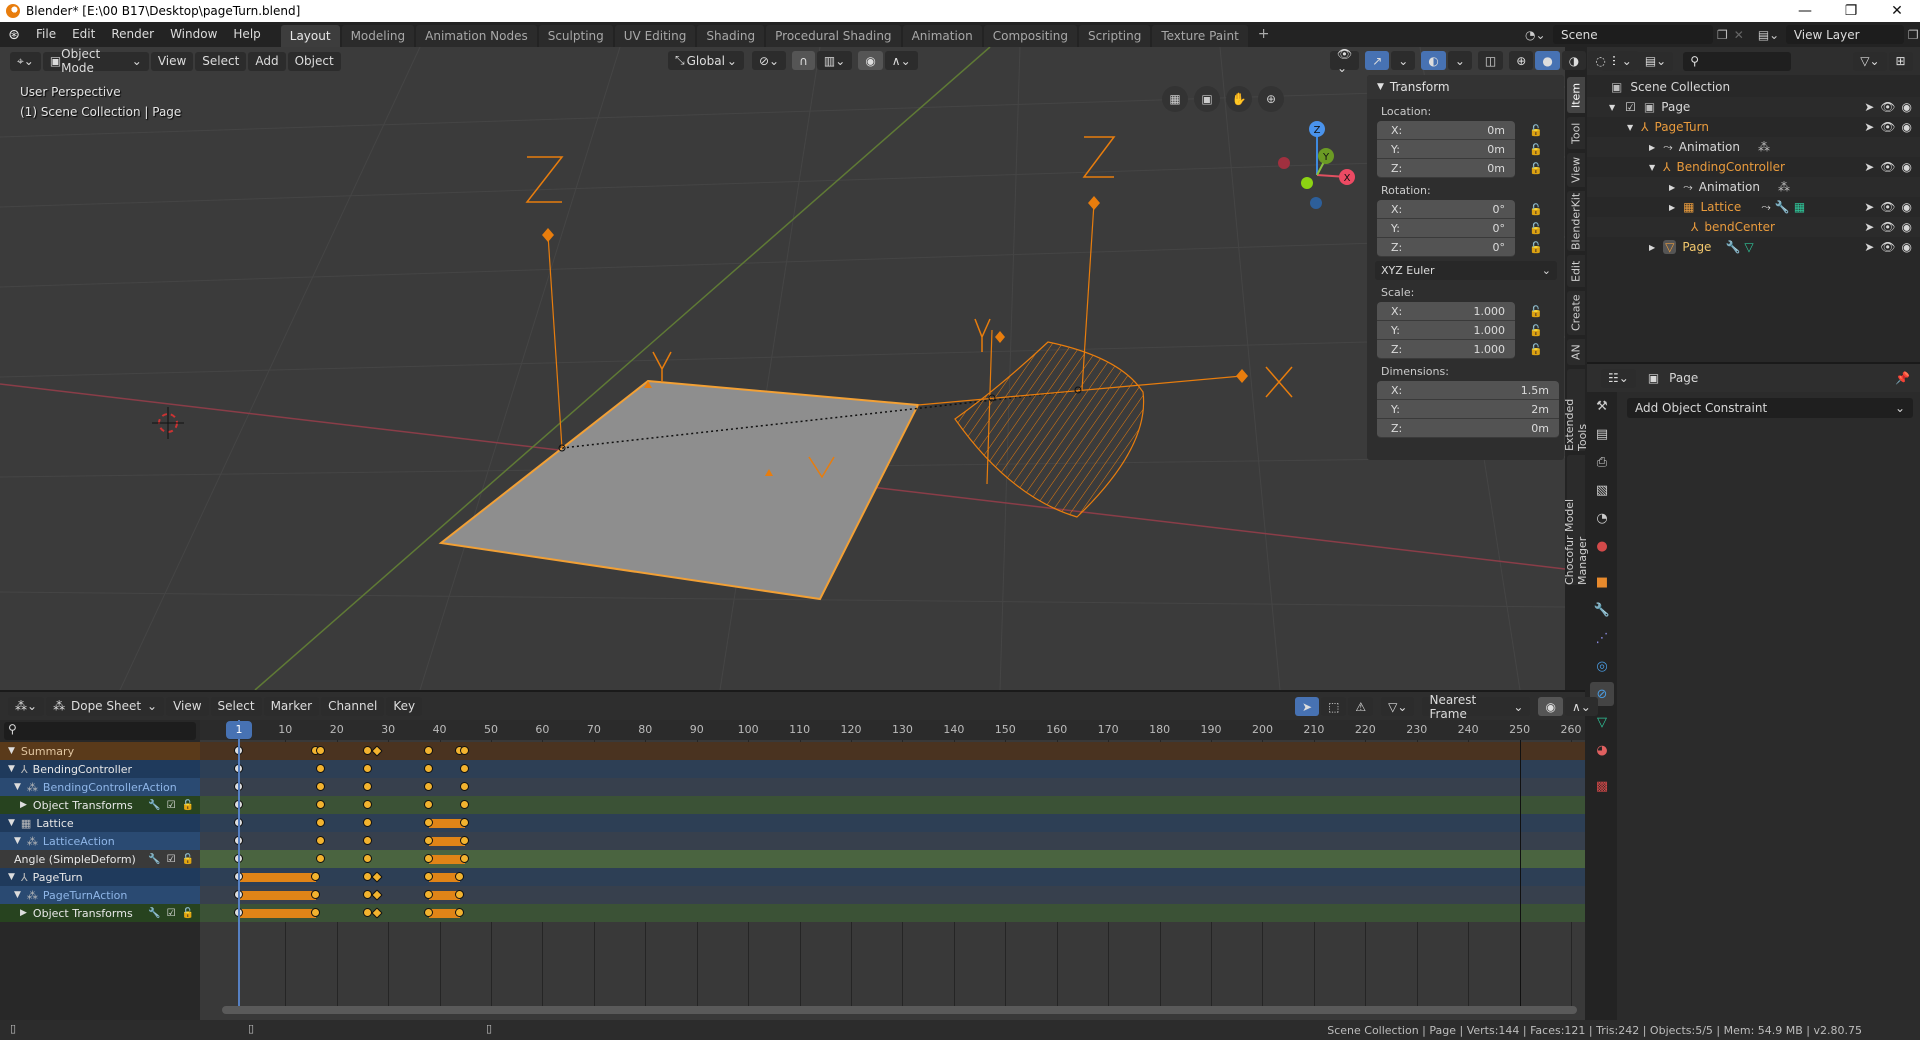  What do you see at coordinates (1446, 330) in the screenshot?
I see `scale-y-field: Y: 1.000` at bounding box center [1446, 330].